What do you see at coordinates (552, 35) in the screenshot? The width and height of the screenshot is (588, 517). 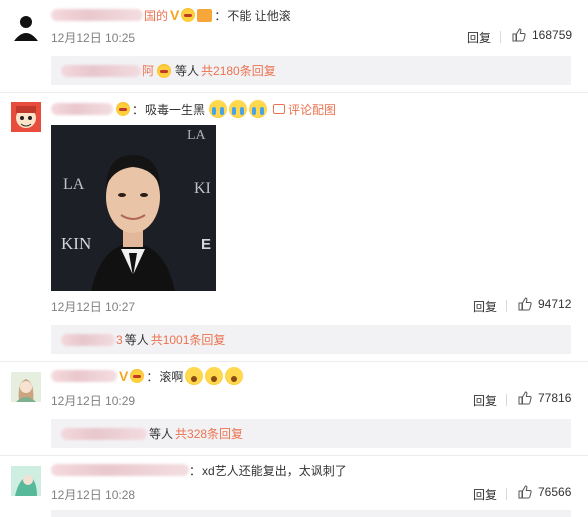 I see `like-count: 168759` at bounding box center [552, 35].